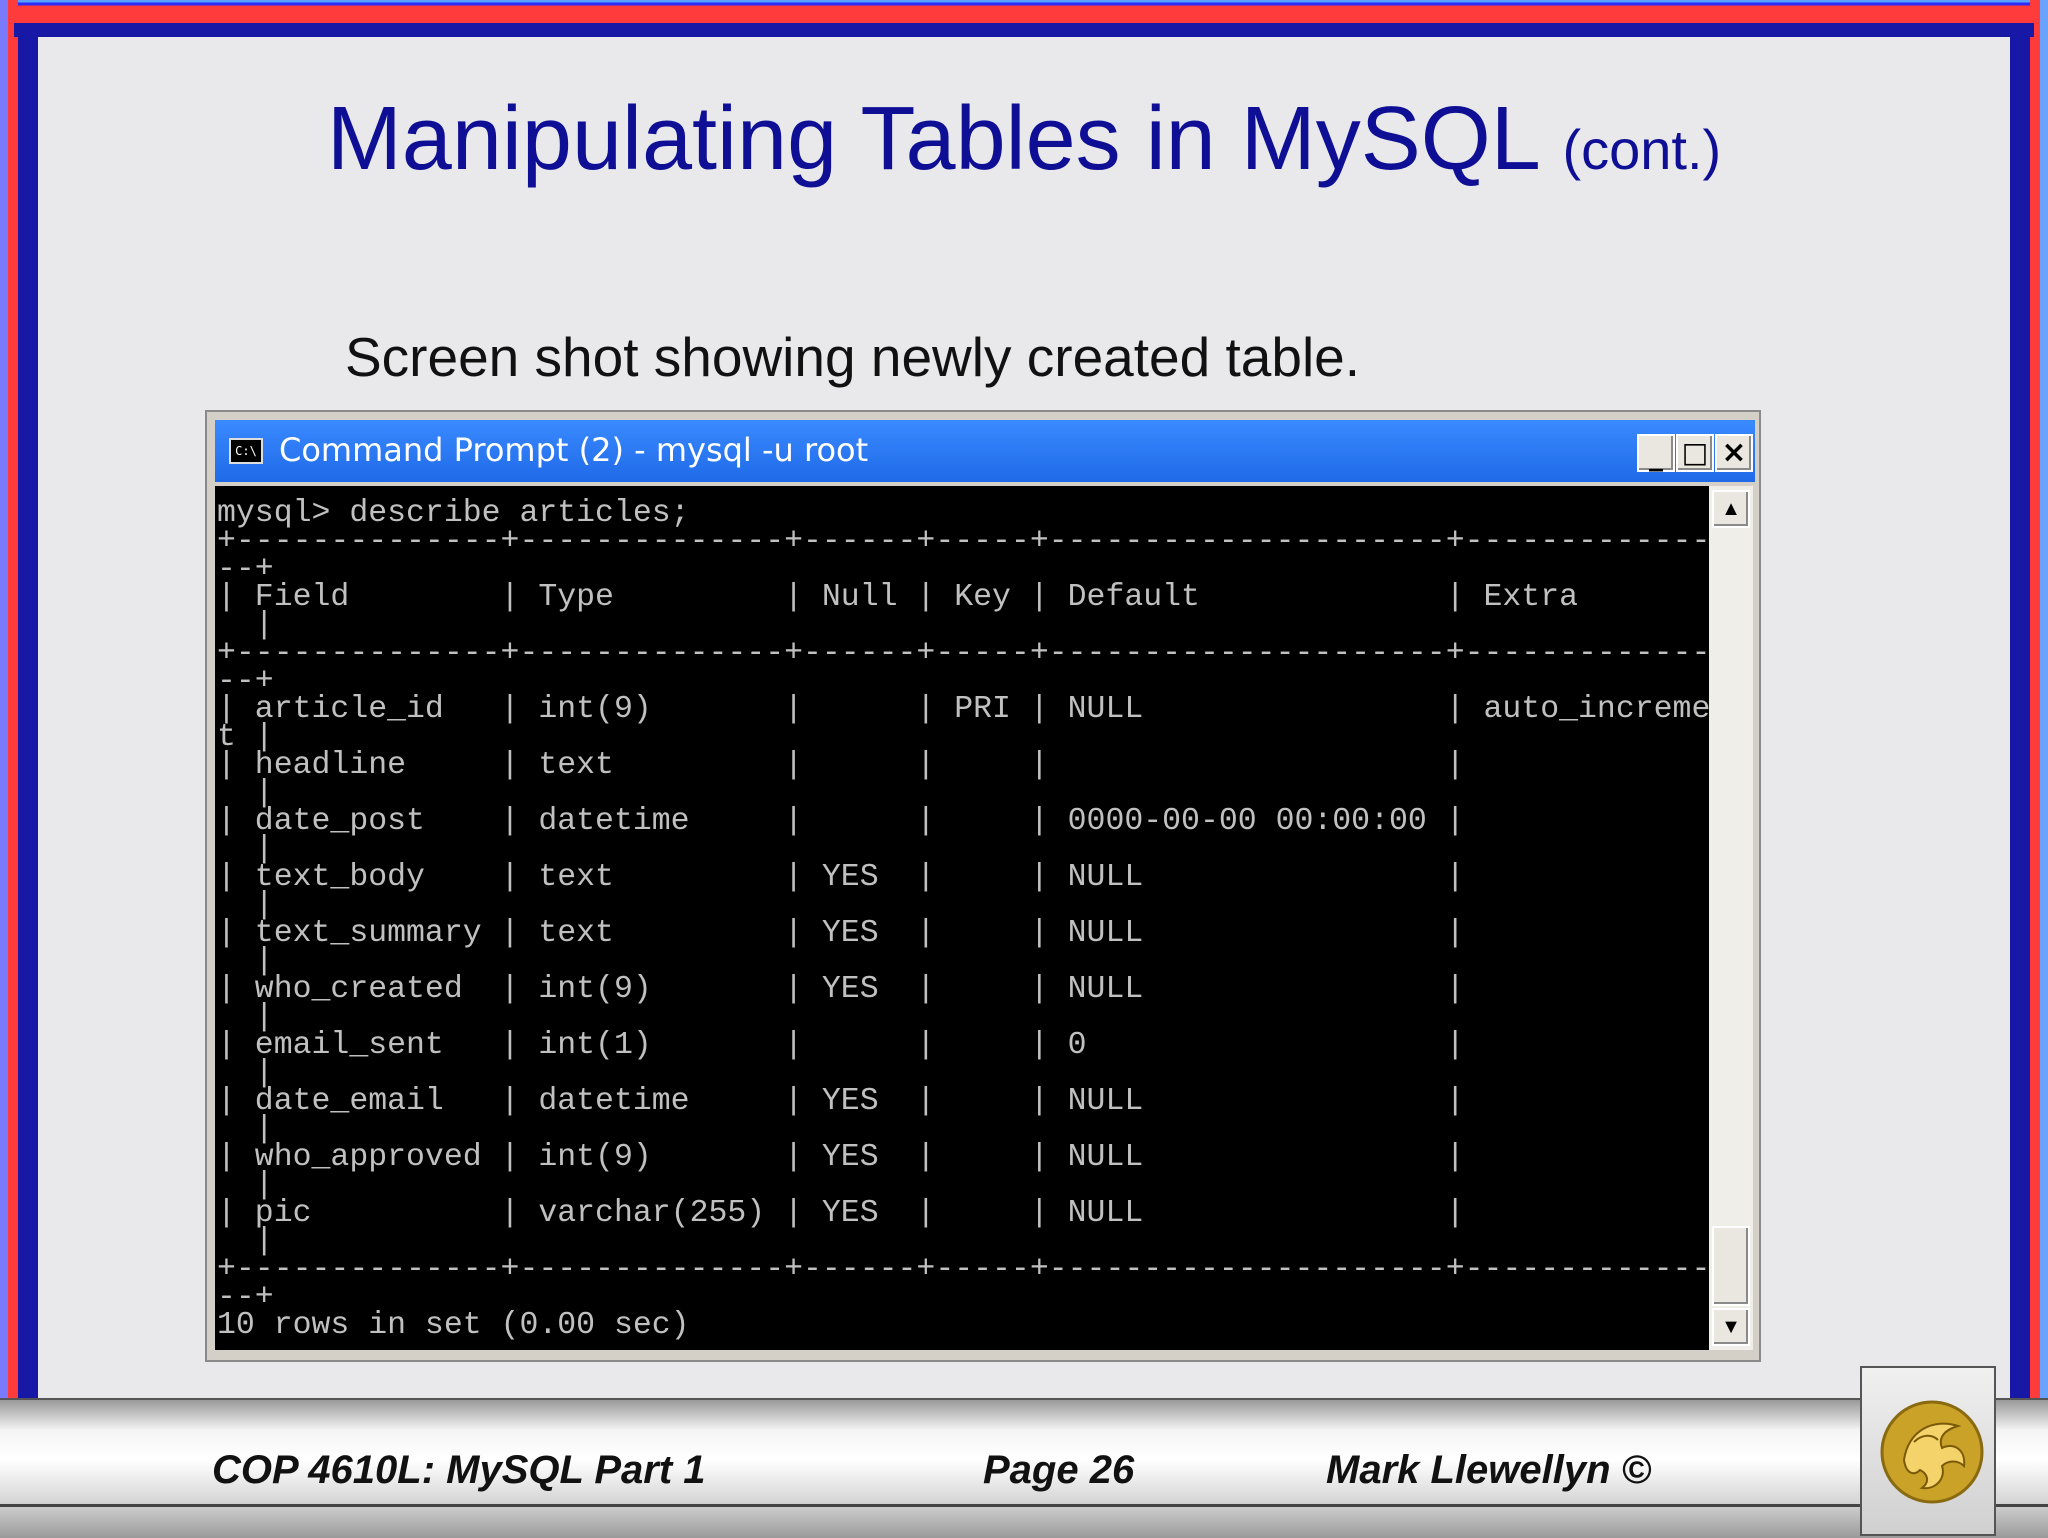 The height and width of the screenshot is (1538, 2048). Describe the element at coordinates (932, 139) in the screenshot. I see `slide-title-main: Manipulating Tables in MySQL` at that location.